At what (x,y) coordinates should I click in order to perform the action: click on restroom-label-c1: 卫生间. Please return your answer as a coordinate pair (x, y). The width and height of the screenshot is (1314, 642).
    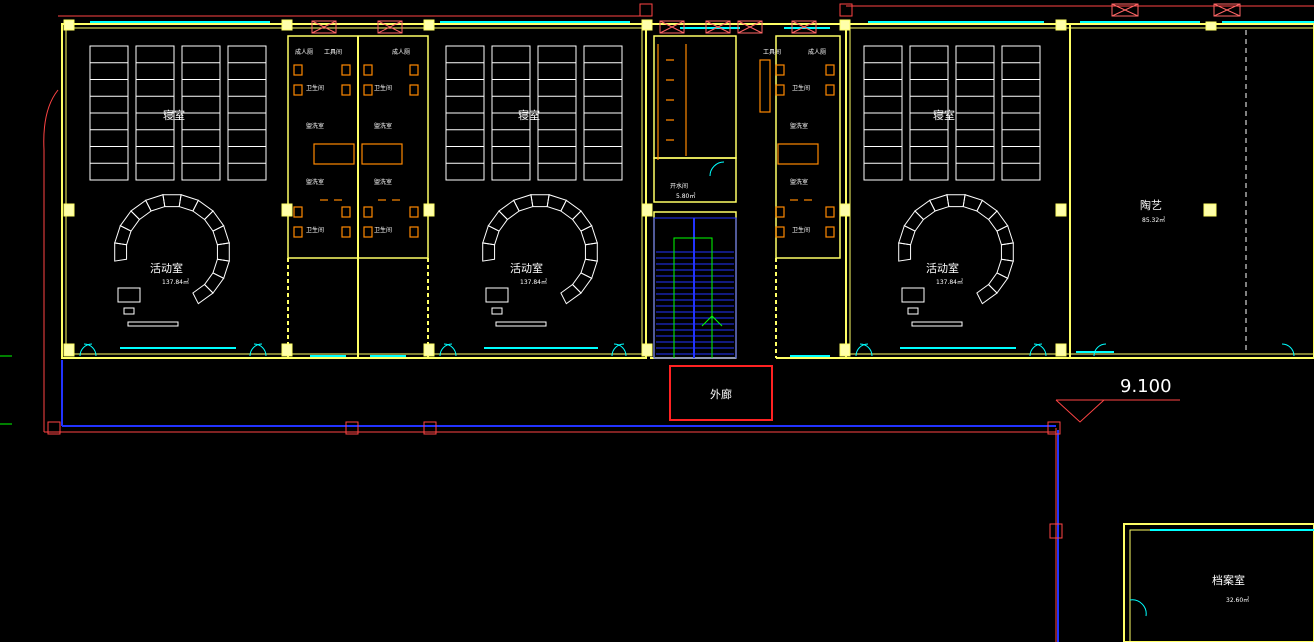
    Looking at the image, I should click on (801, 88).